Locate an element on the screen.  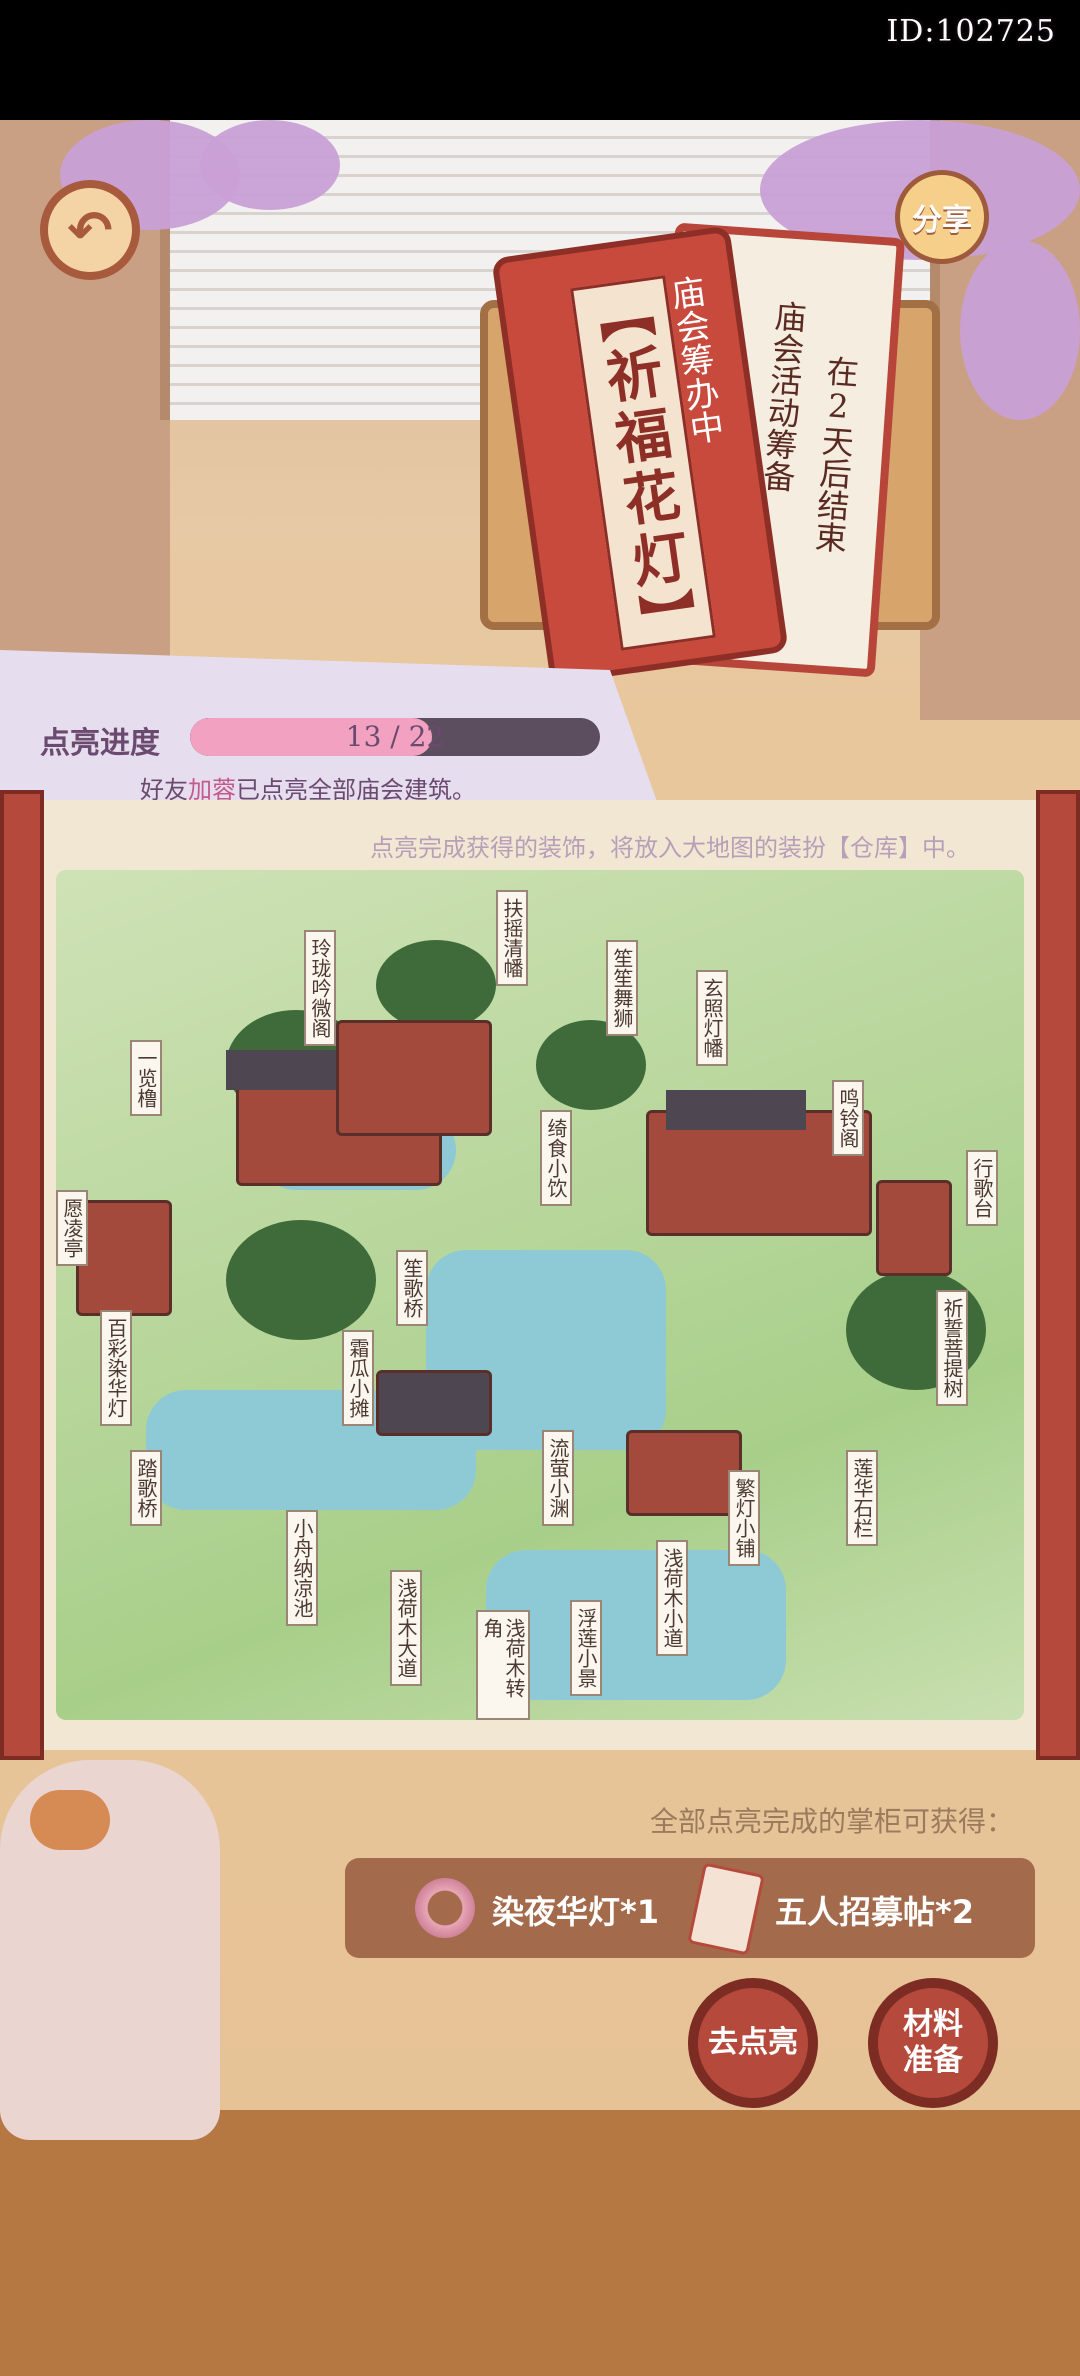
map-label: 行歌台 is located at coordinates (982, 1188).